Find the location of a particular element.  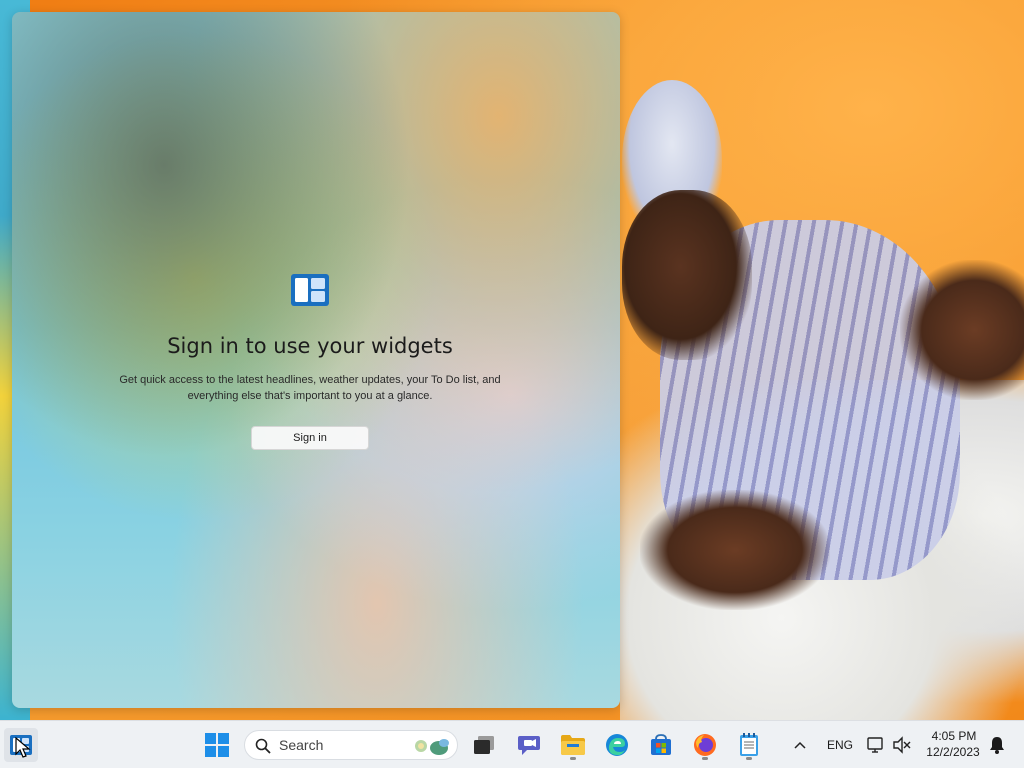

folder-icon is located at coordinates (573, 745).